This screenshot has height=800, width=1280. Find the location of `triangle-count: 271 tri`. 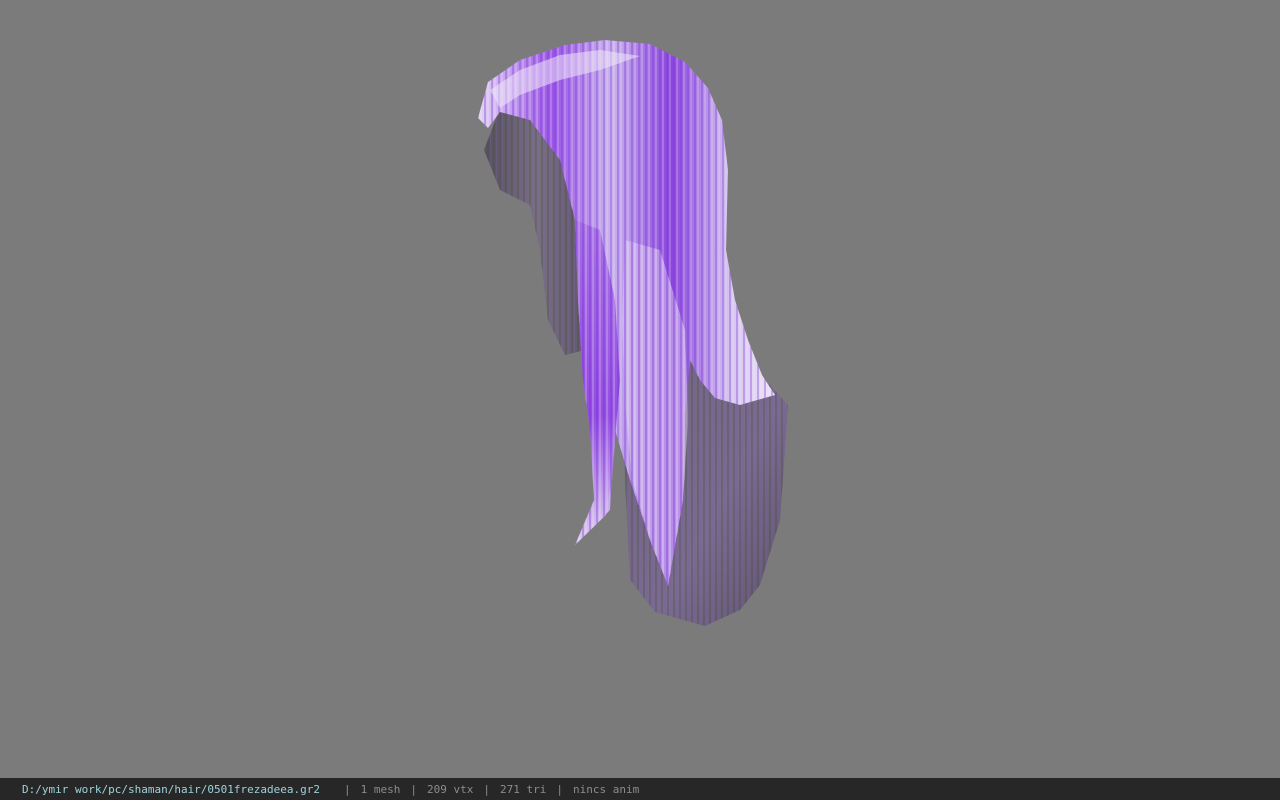

triangle-count: 271 tri is located at coordinates (523, 789).